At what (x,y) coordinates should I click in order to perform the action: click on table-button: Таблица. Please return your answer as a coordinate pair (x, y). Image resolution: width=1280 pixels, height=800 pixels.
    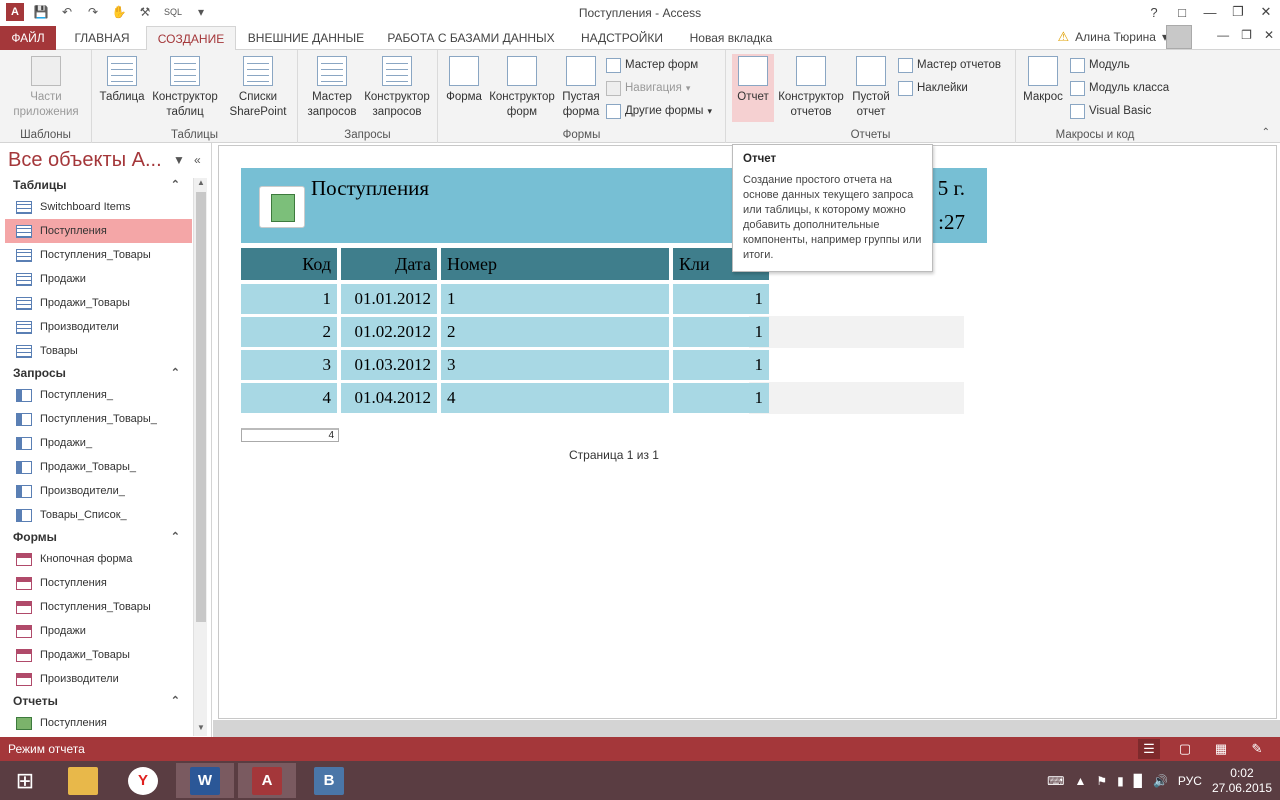
    Looking at the image, I should click on (122, 79).